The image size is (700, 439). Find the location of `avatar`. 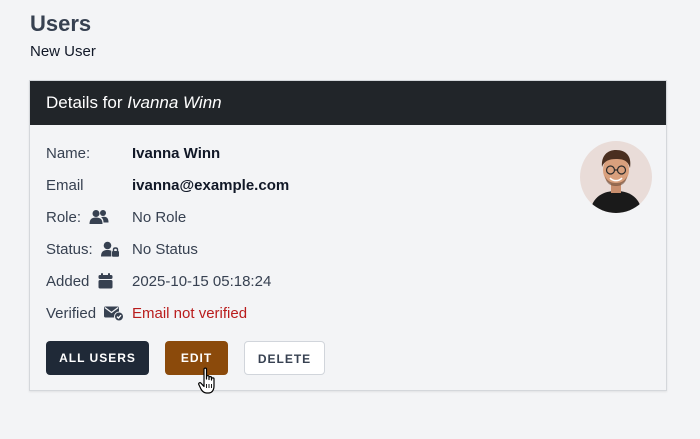

avatar is located at coordinates (616, 177).